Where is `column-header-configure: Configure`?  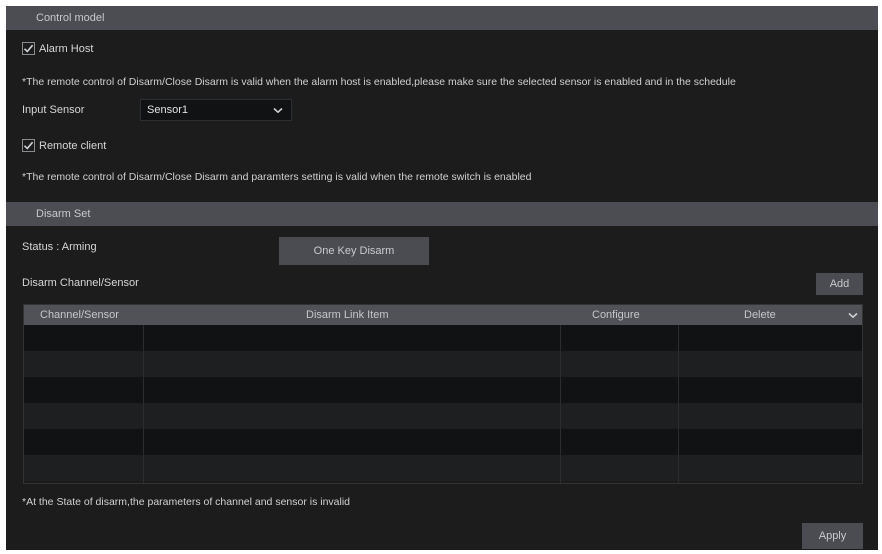 column-header-configure: Configure is located at coordinates (616, 315).